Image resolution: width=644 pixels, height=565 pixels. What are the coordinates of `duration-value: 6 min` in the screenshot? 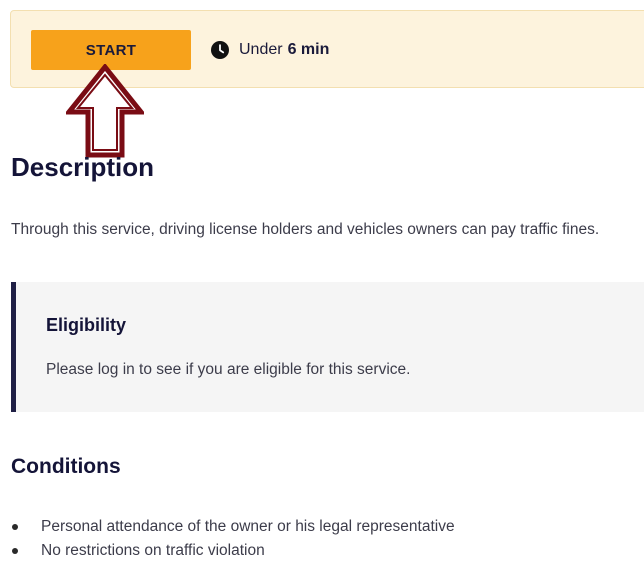 It's located at (308, 49).